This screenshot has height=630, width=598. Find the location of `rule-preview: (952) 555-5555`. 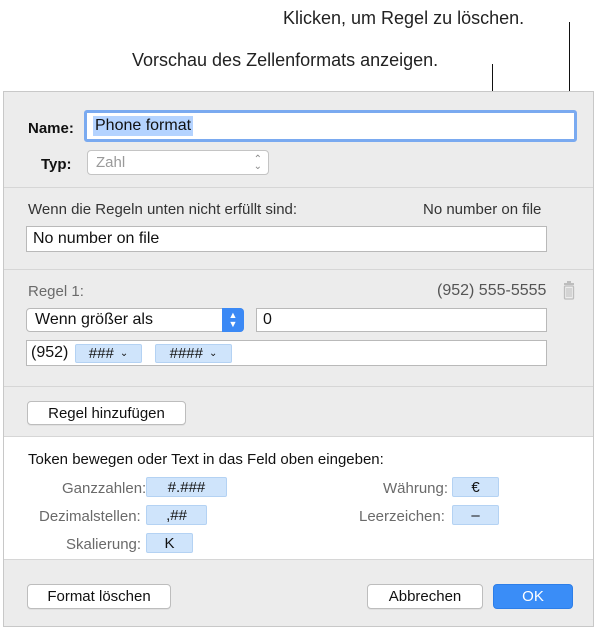

rule-preview: (952) 555-5555 is located at coordinates (492, 290).